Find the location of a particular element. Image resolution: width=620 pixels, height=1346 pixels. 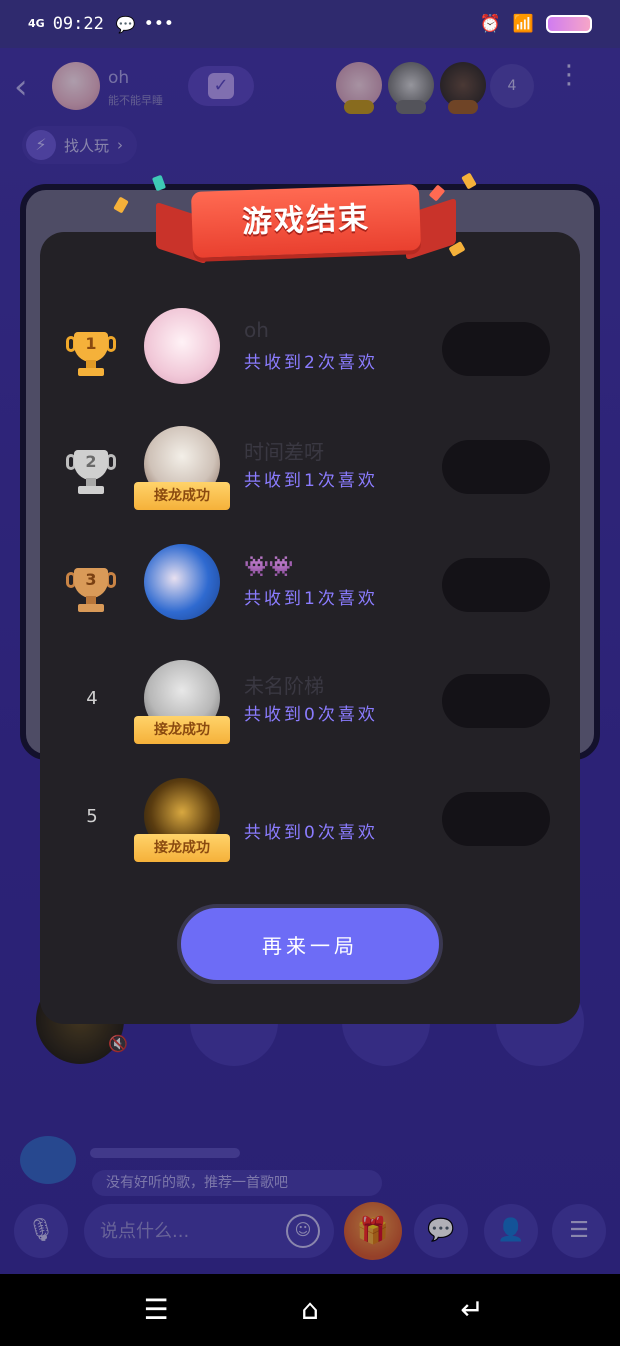

player-name: 👾👾 is located at coordinates (269, 566).